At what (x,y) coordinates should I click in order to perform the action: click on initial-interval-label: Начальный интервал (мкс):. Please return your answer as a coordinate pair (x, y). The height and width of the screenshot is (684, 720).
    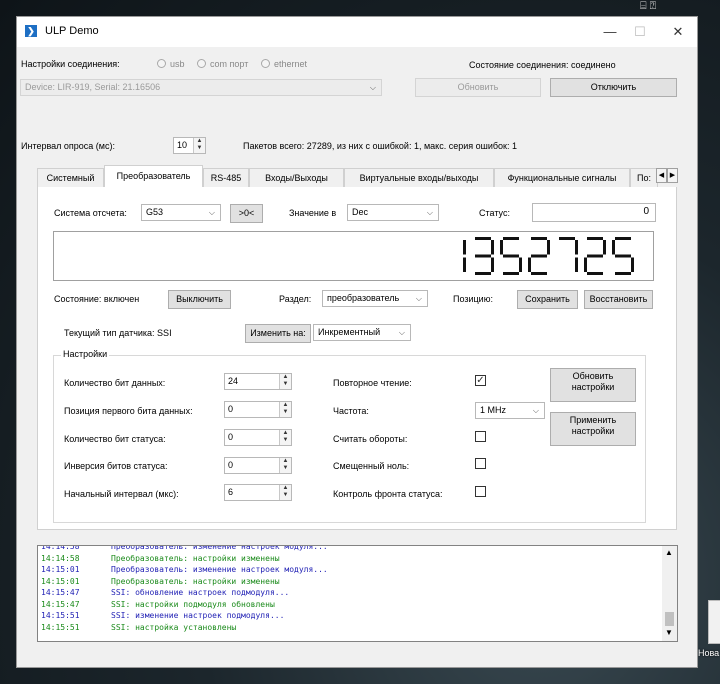
    Looking at the image, I should click on (121, 494).